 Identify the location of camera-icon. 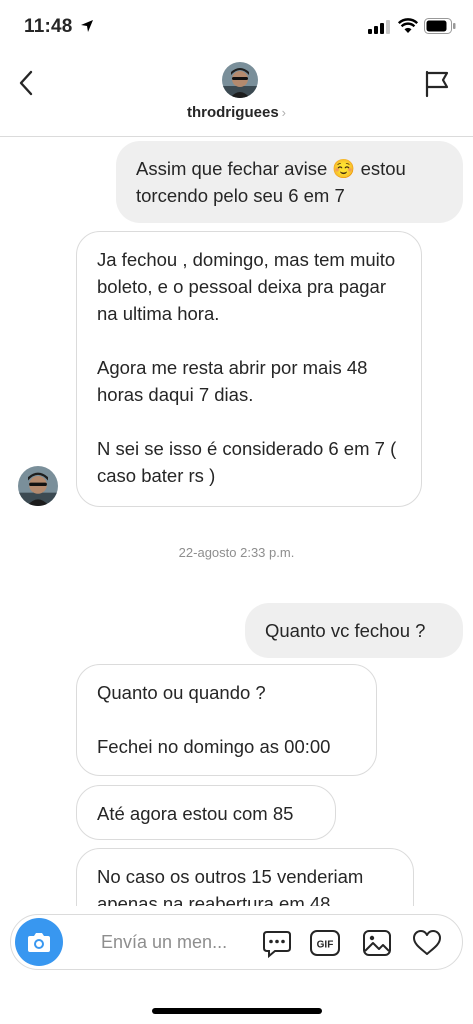
(39, 942).